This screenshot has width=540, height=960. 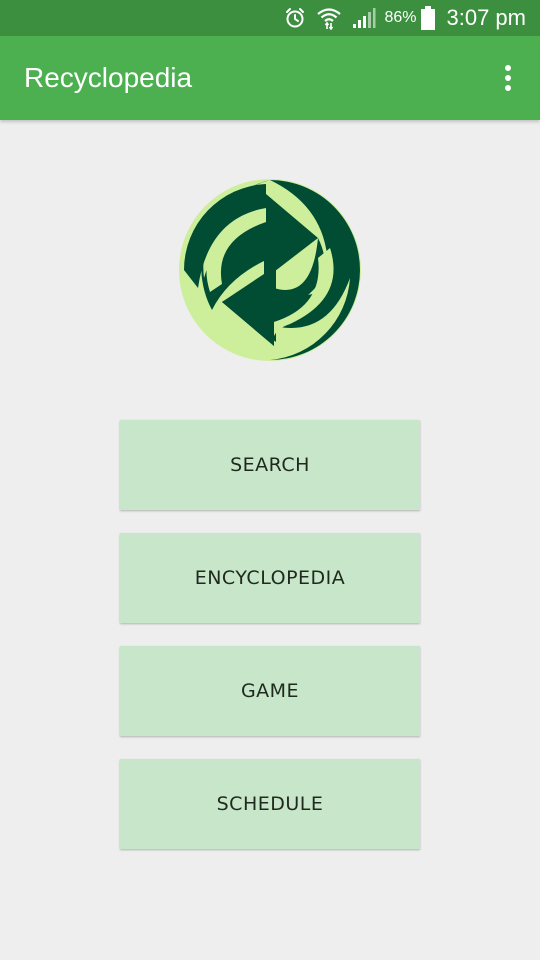 What do you see at coordinates (108, 77) in the screenshot?
I see `app-title: Recyclopedia` at bounding box center [108, 77].